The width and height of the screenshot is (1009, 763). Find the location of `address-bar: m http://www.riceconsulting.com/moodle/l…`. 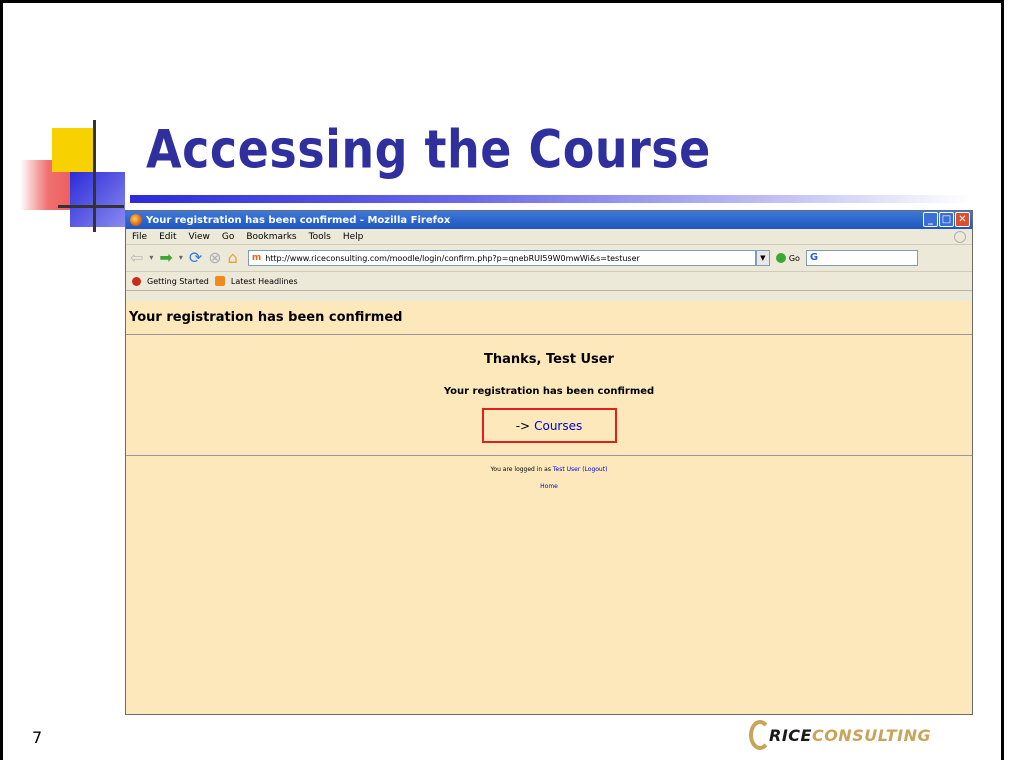

address-bar: m http://www.riceconsulting.com/moodle/l… is located at coordinates (501, 258).